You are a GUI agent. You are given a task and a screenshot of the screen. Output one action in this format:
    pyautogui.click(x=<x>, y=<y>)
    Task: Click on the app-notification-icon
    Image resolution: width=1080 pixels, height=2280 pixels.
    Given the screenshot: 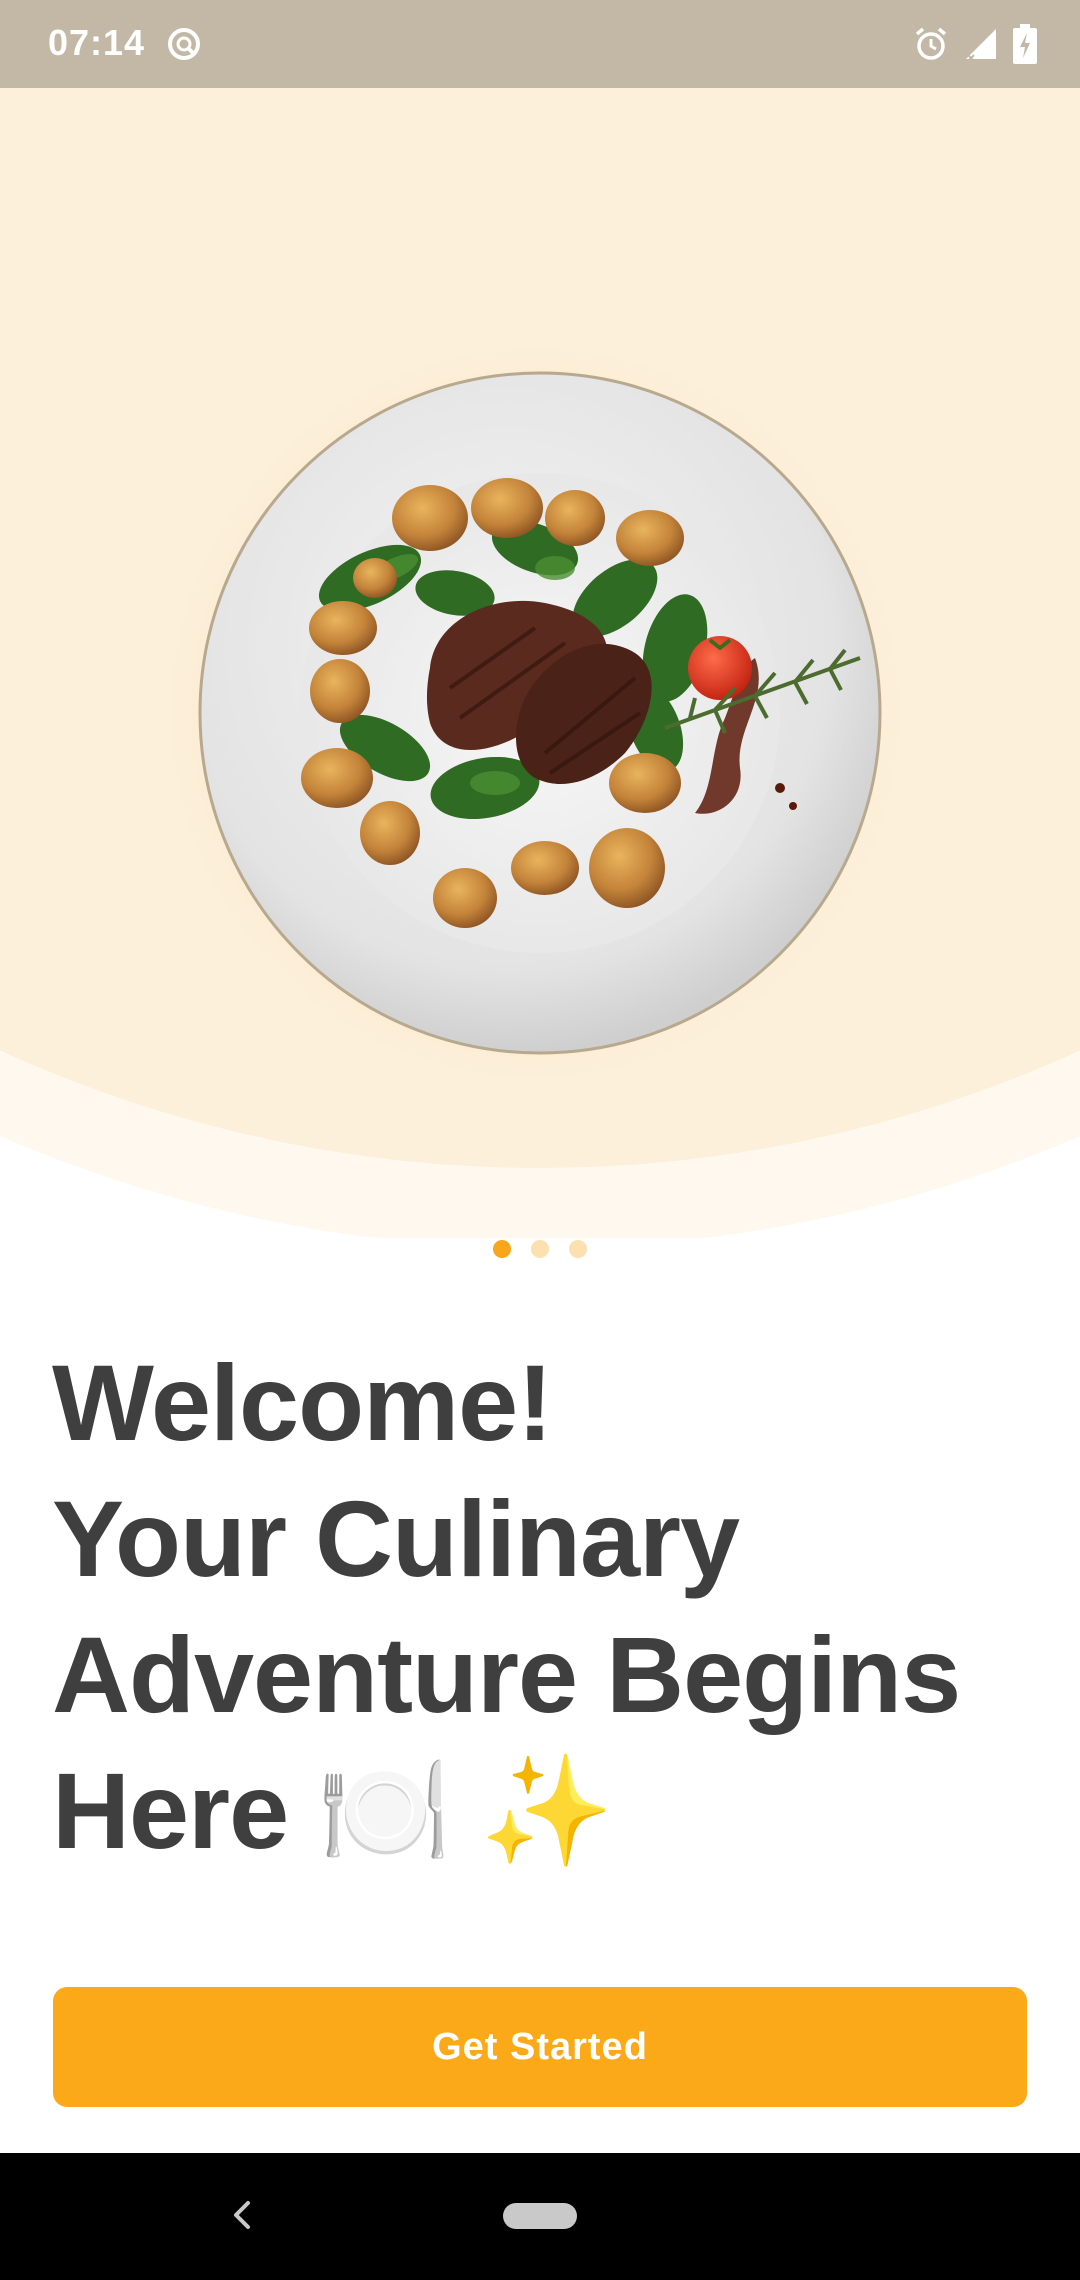 What is the action you would take?
    pyautogui.click(x=184, y=44)
    